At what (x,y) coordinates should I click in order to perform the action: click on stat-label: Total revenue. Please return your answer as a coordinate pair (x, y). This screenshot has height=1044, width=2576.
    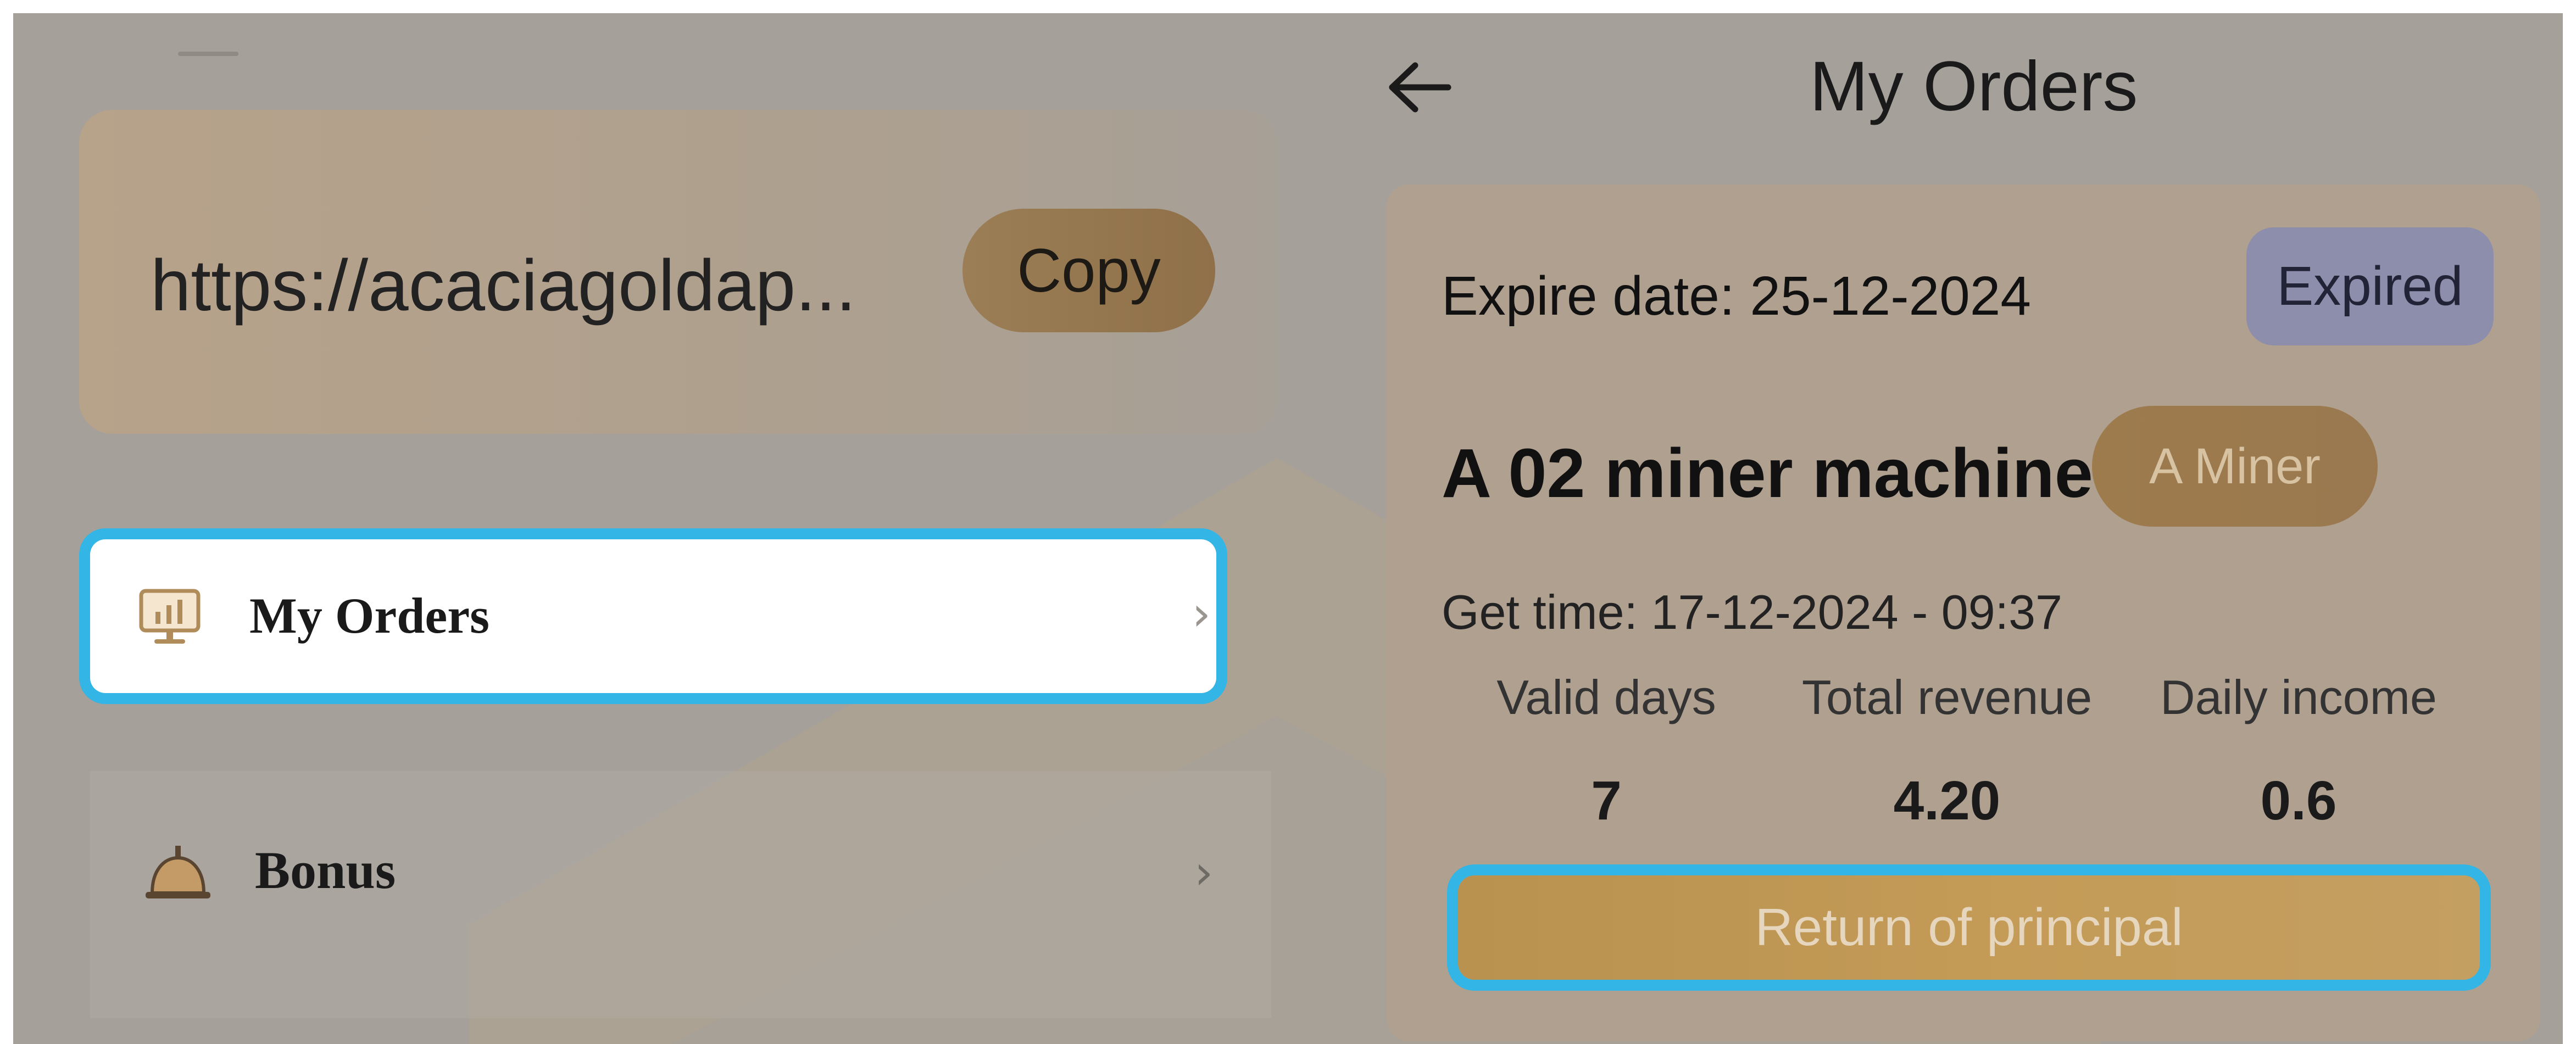
    Looking at the image, I should click on (1947, 697).